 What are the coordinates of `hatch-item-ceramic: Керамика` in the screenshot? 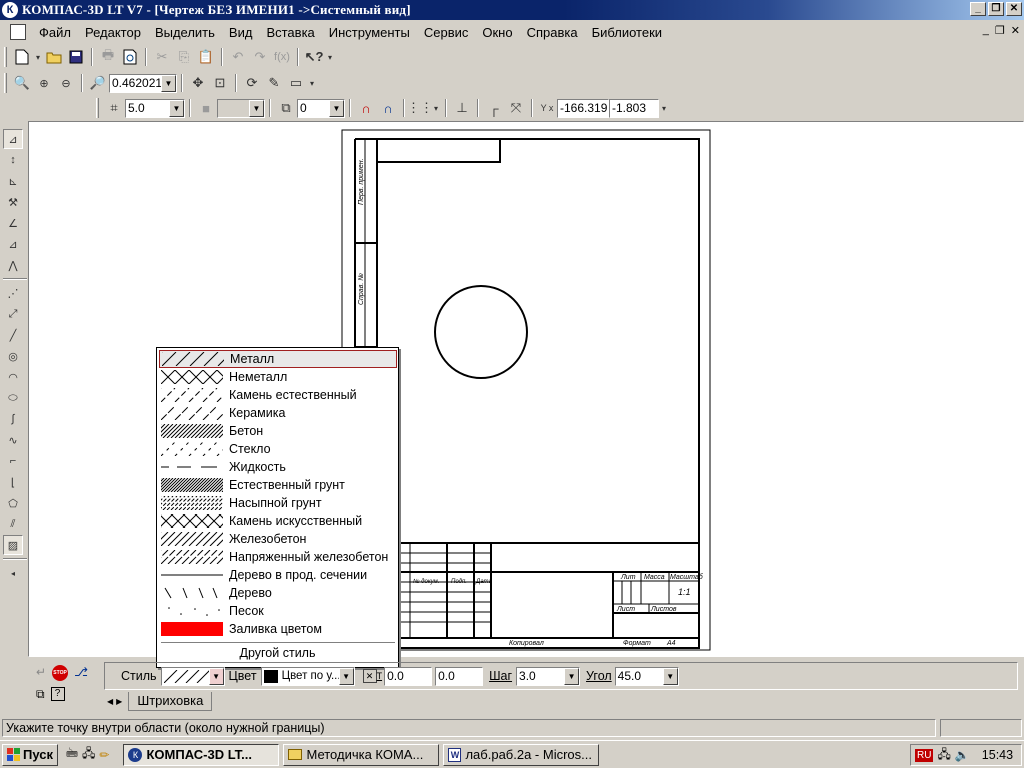 It's located at (278, 413).